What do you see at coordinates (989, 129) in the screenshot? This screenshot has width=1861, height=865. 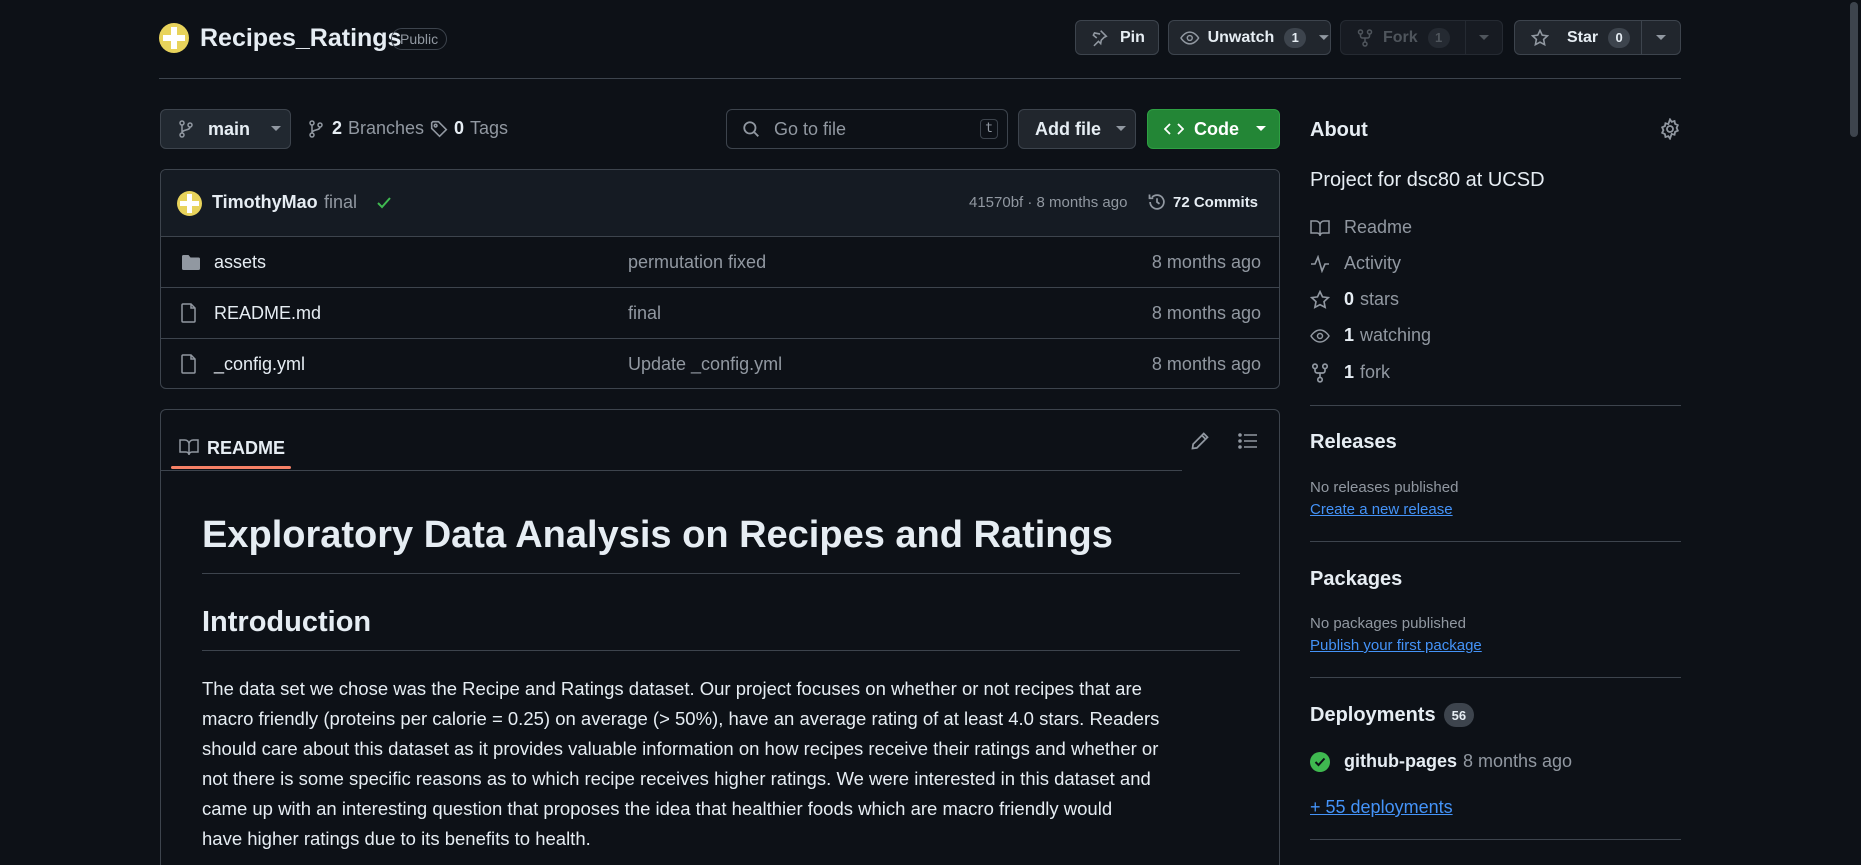 I see `shortcut-key: t` at bounding box center [989, 129].